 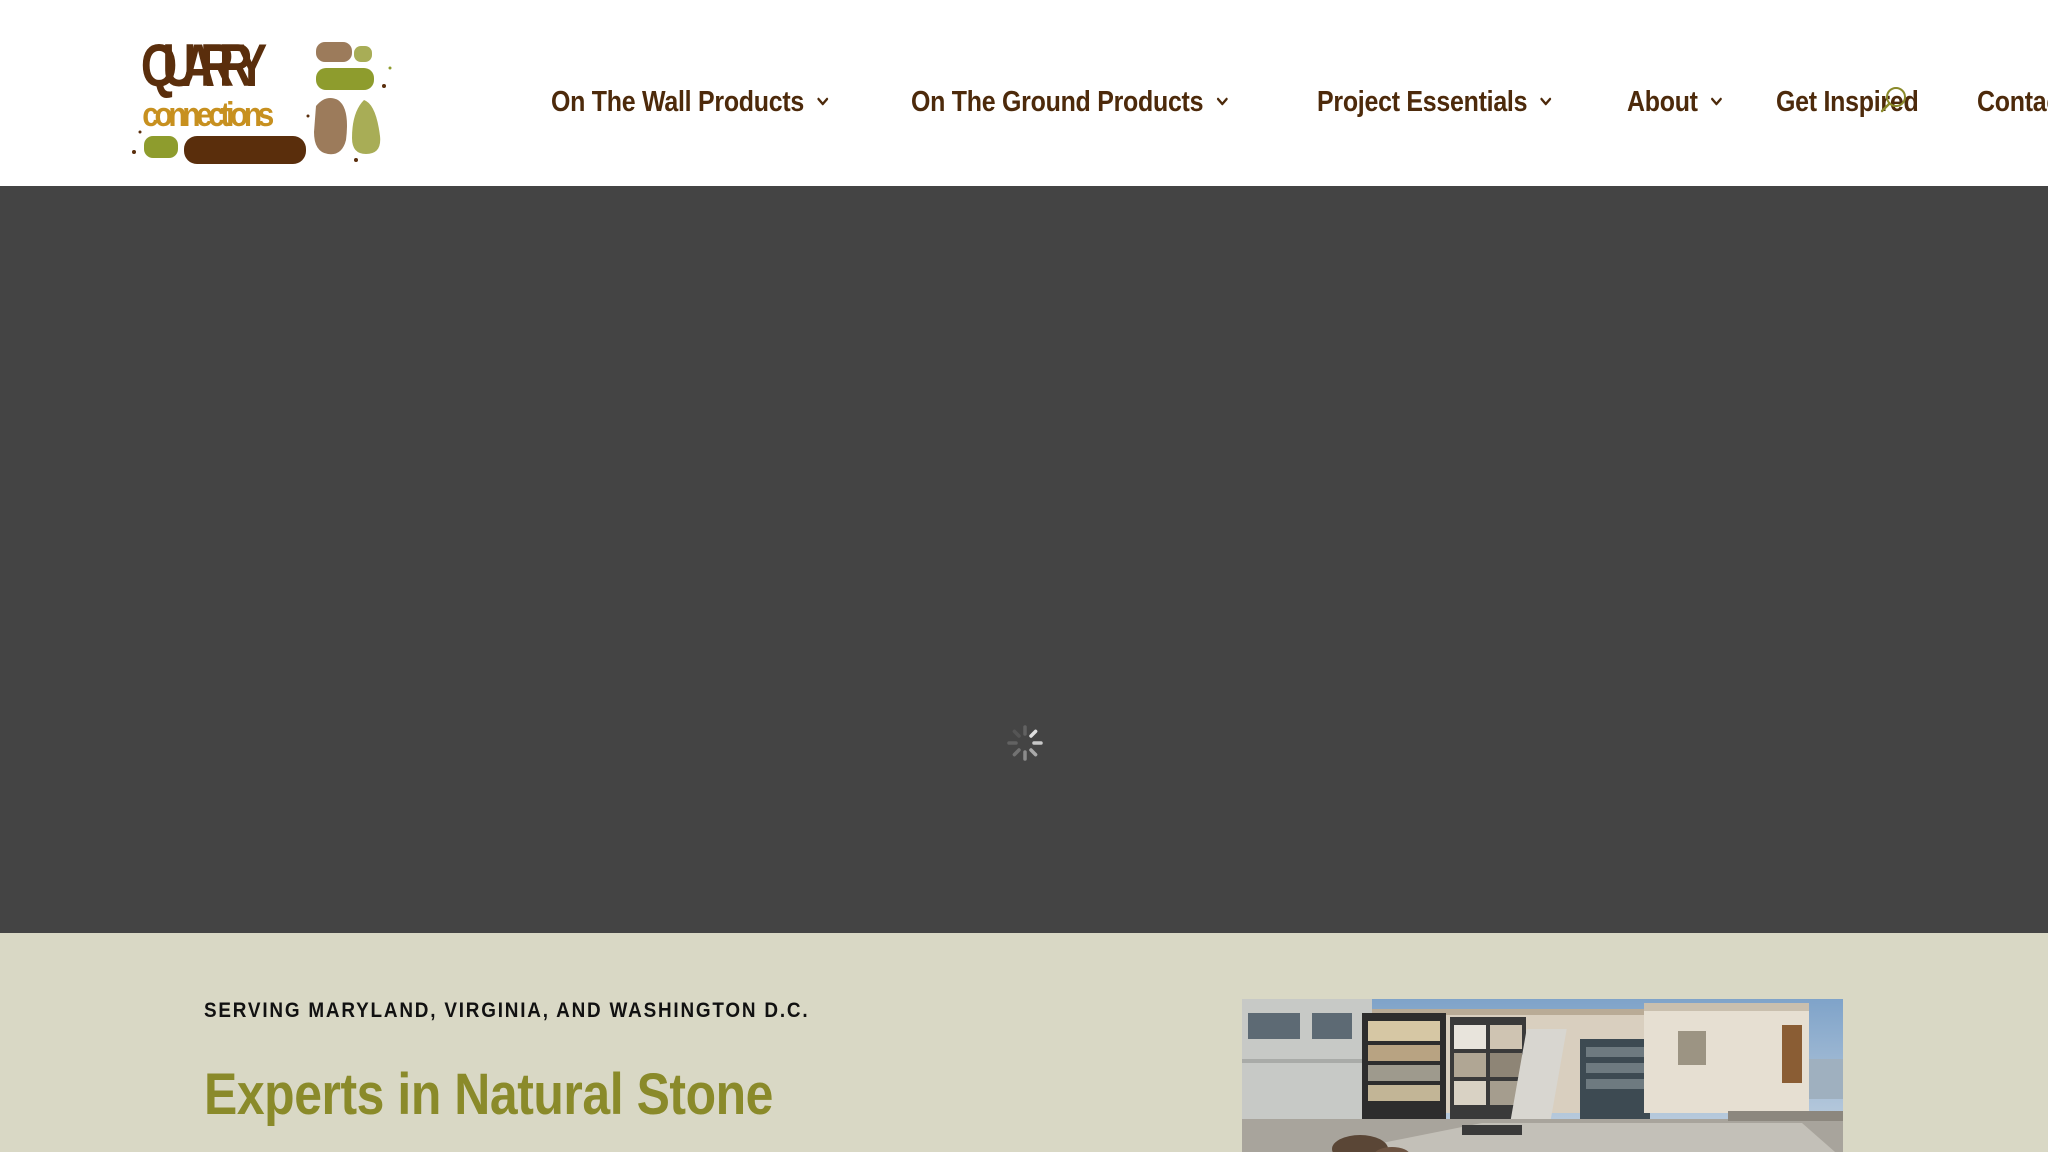 I want to click on nav-item-label: Contact, so click(x=2012, y=101).